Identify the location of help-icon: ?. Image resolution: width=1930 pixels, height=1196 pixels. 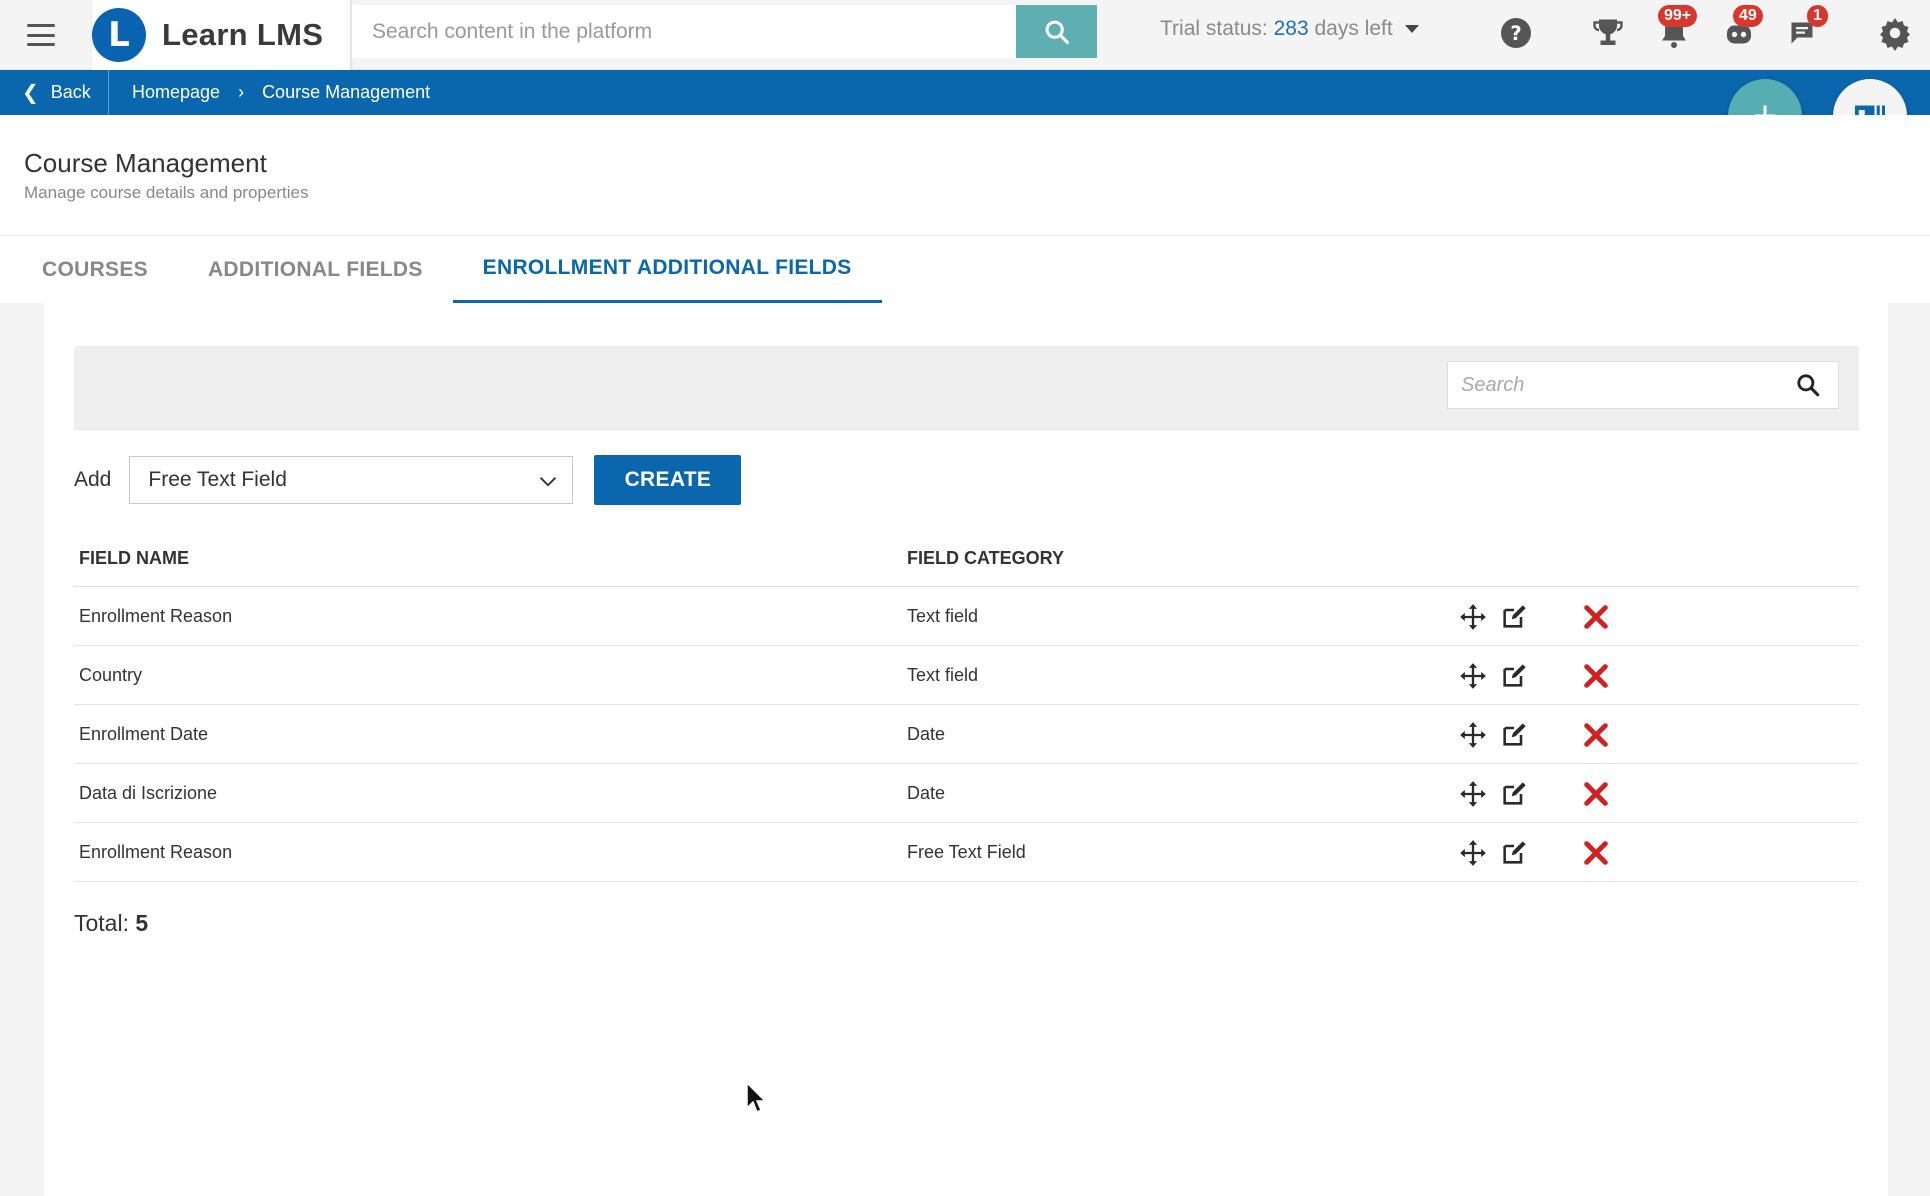
(1516, 33).